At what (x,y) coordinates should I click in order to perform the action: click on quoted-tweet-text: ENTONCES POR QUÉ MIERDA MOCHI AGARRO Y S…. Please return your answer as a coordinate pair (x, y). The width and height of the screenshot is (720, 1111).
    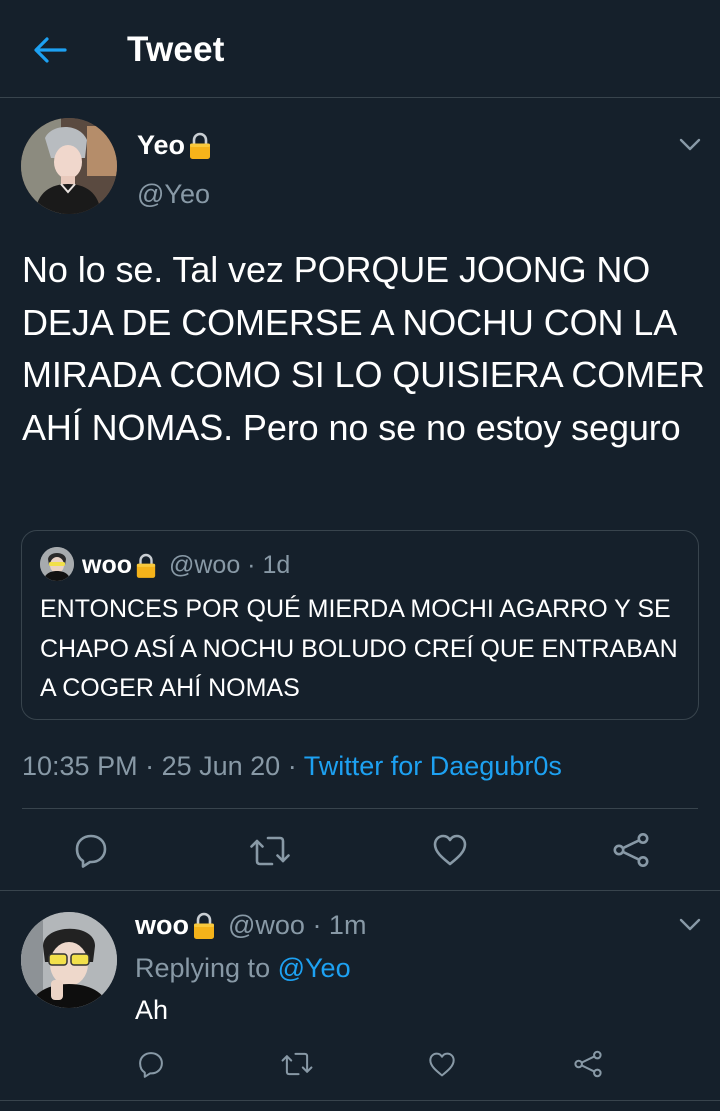
    Looking at the image, I should click on (359, 648).